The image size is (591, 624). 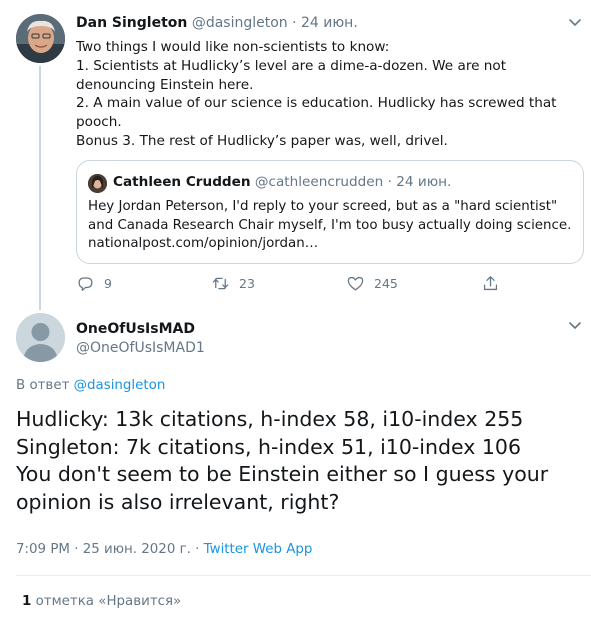 What do you see at coordinates (85, 284) in the screenshot?
I see `reply-icon` at bounding box center [85, 284].